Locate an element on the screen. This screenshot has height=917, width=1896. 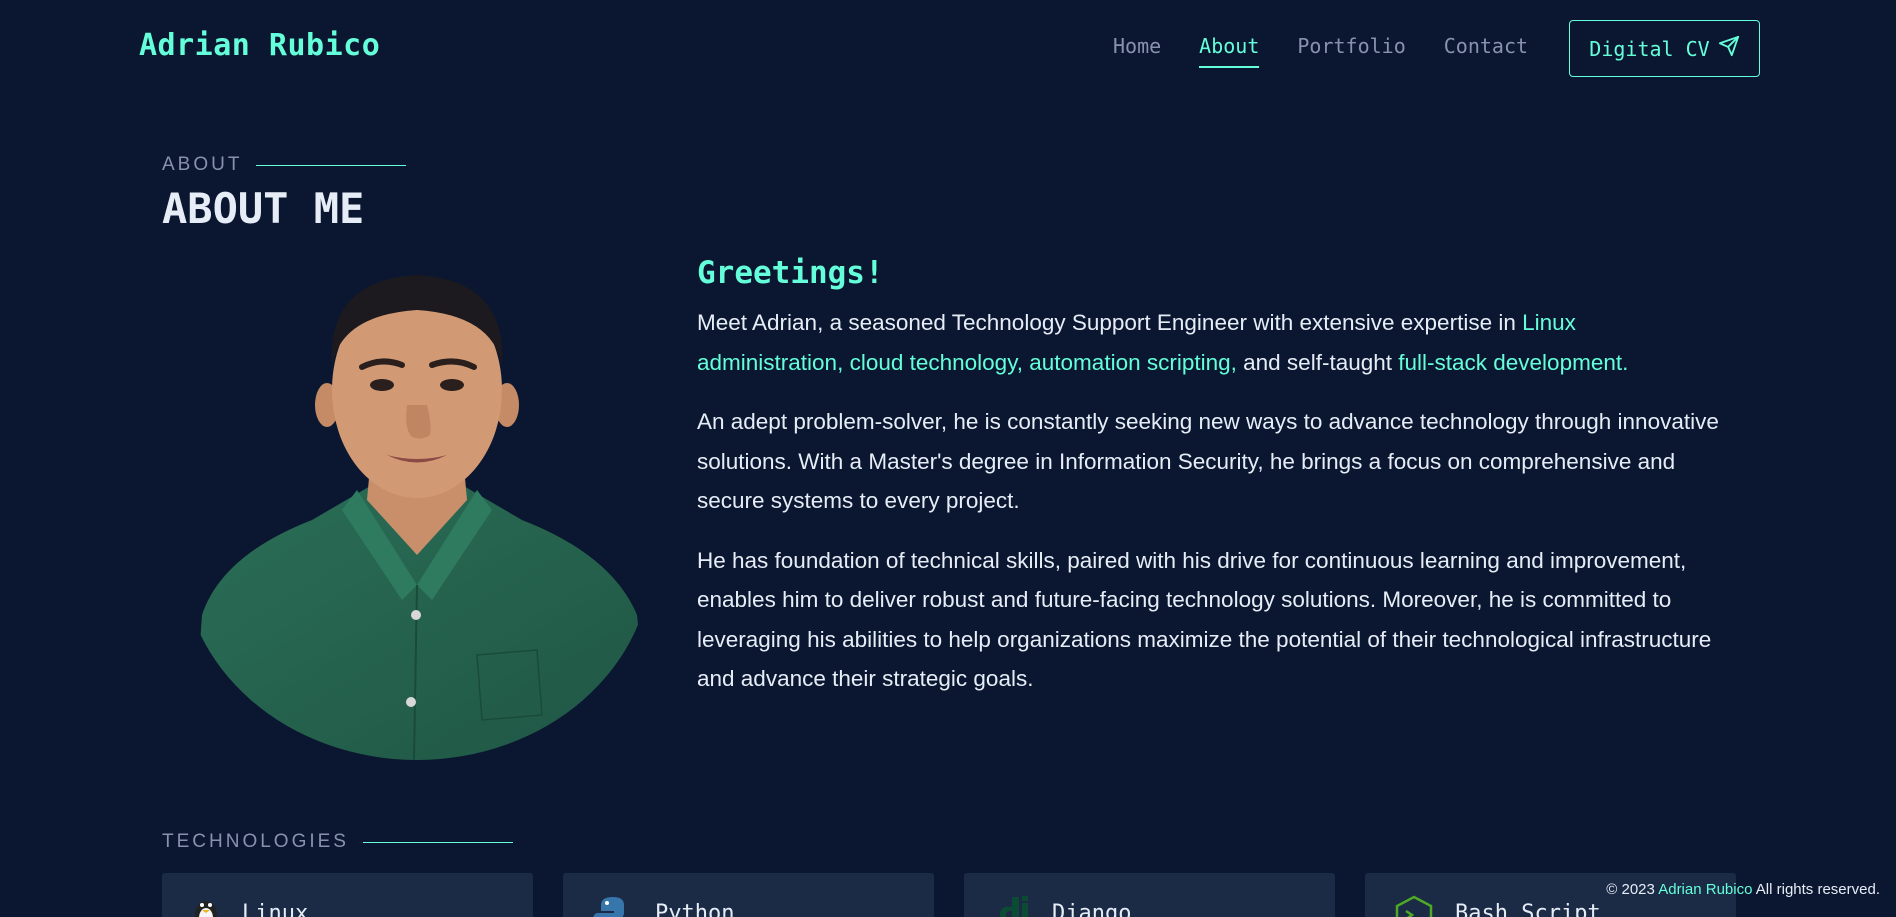
p1-text-b: and self-taught is located at coordinates (1317, 362).